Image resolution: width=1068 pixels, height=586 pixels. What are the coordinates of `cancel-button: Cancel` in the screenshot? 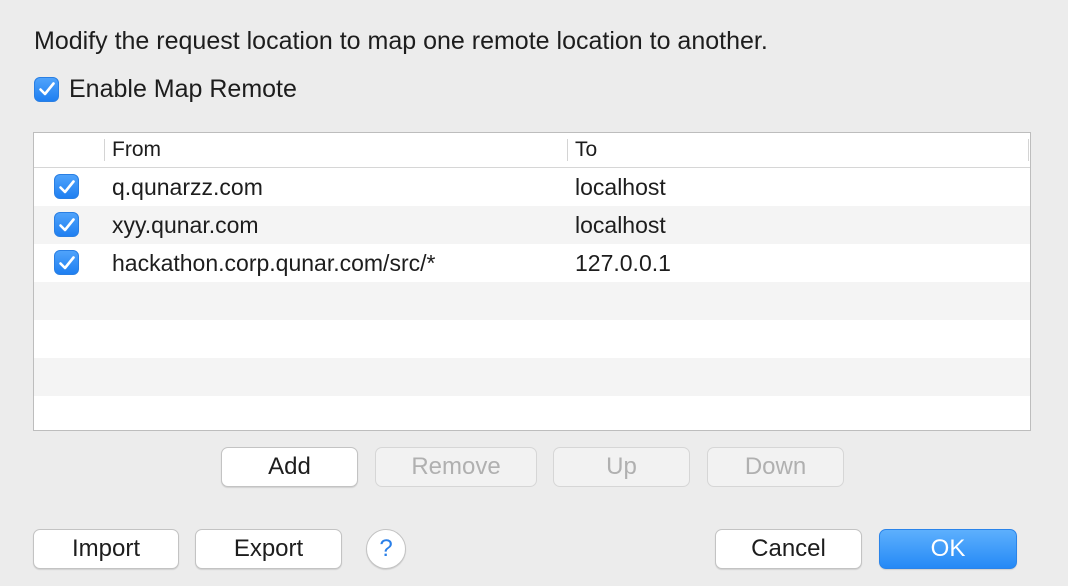 It's located at (788, 549).